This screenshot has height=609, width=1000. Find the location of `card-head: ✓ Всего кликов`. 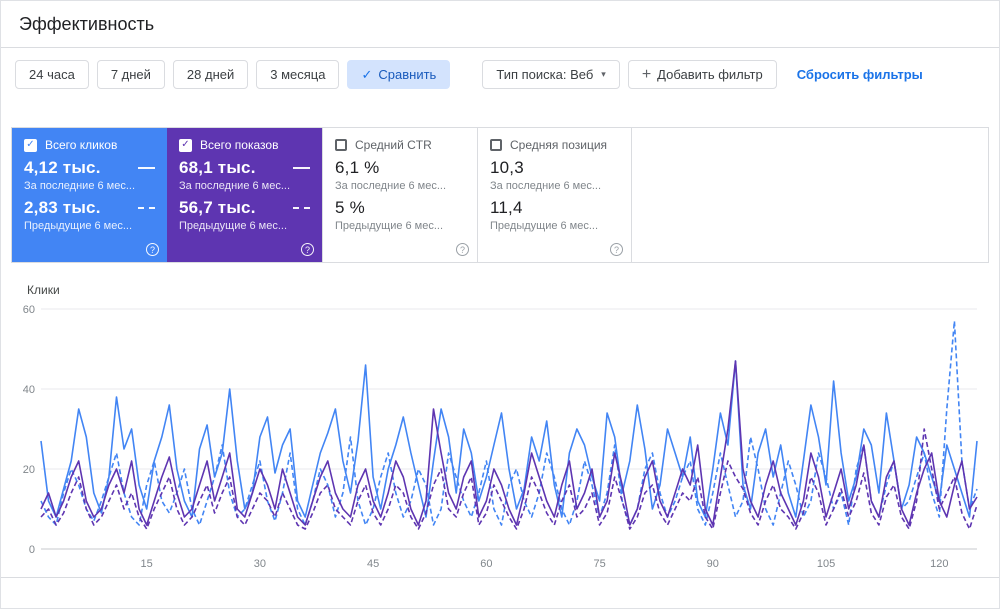

card-head: ✓ Всего кликов is located at coordinates (89, 145).